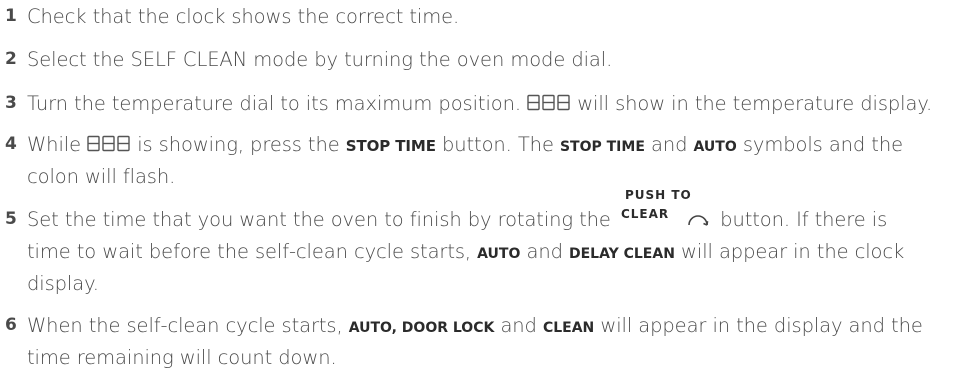 The image size is (961, 374). Describe the element at coordinates (658, 195) in the screenshot. I see `push-to-label: PUSH TO` at that location.